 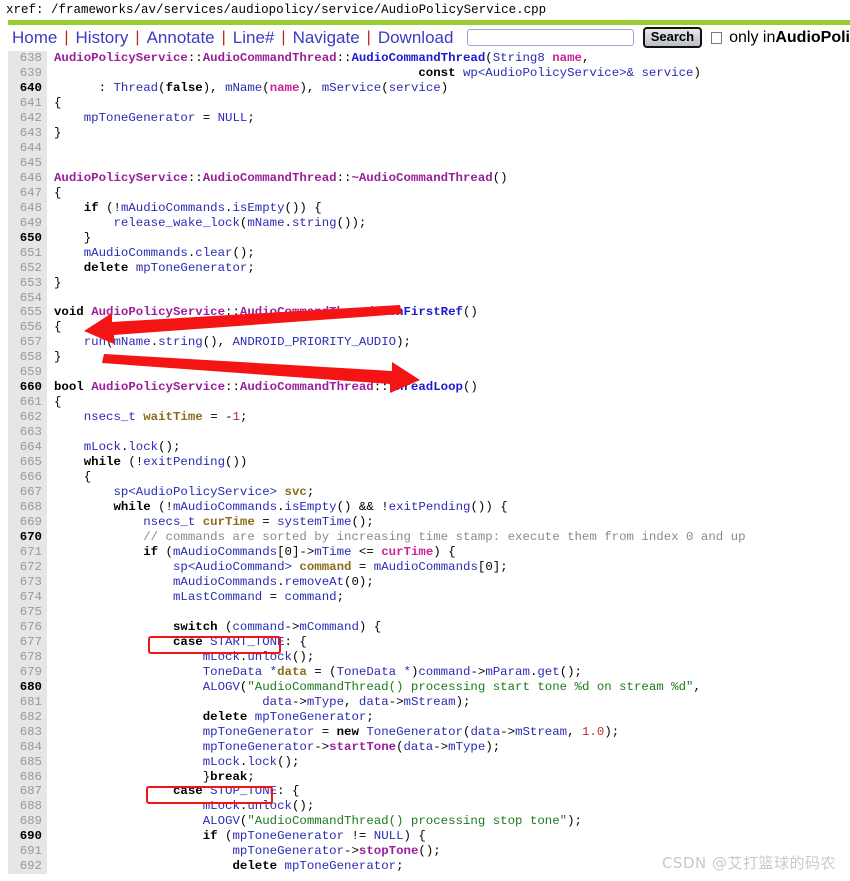 What do you see at coordinates (25, 103) in the screenshot?
I see `line-number: 641` at bounding box center [25, 103].